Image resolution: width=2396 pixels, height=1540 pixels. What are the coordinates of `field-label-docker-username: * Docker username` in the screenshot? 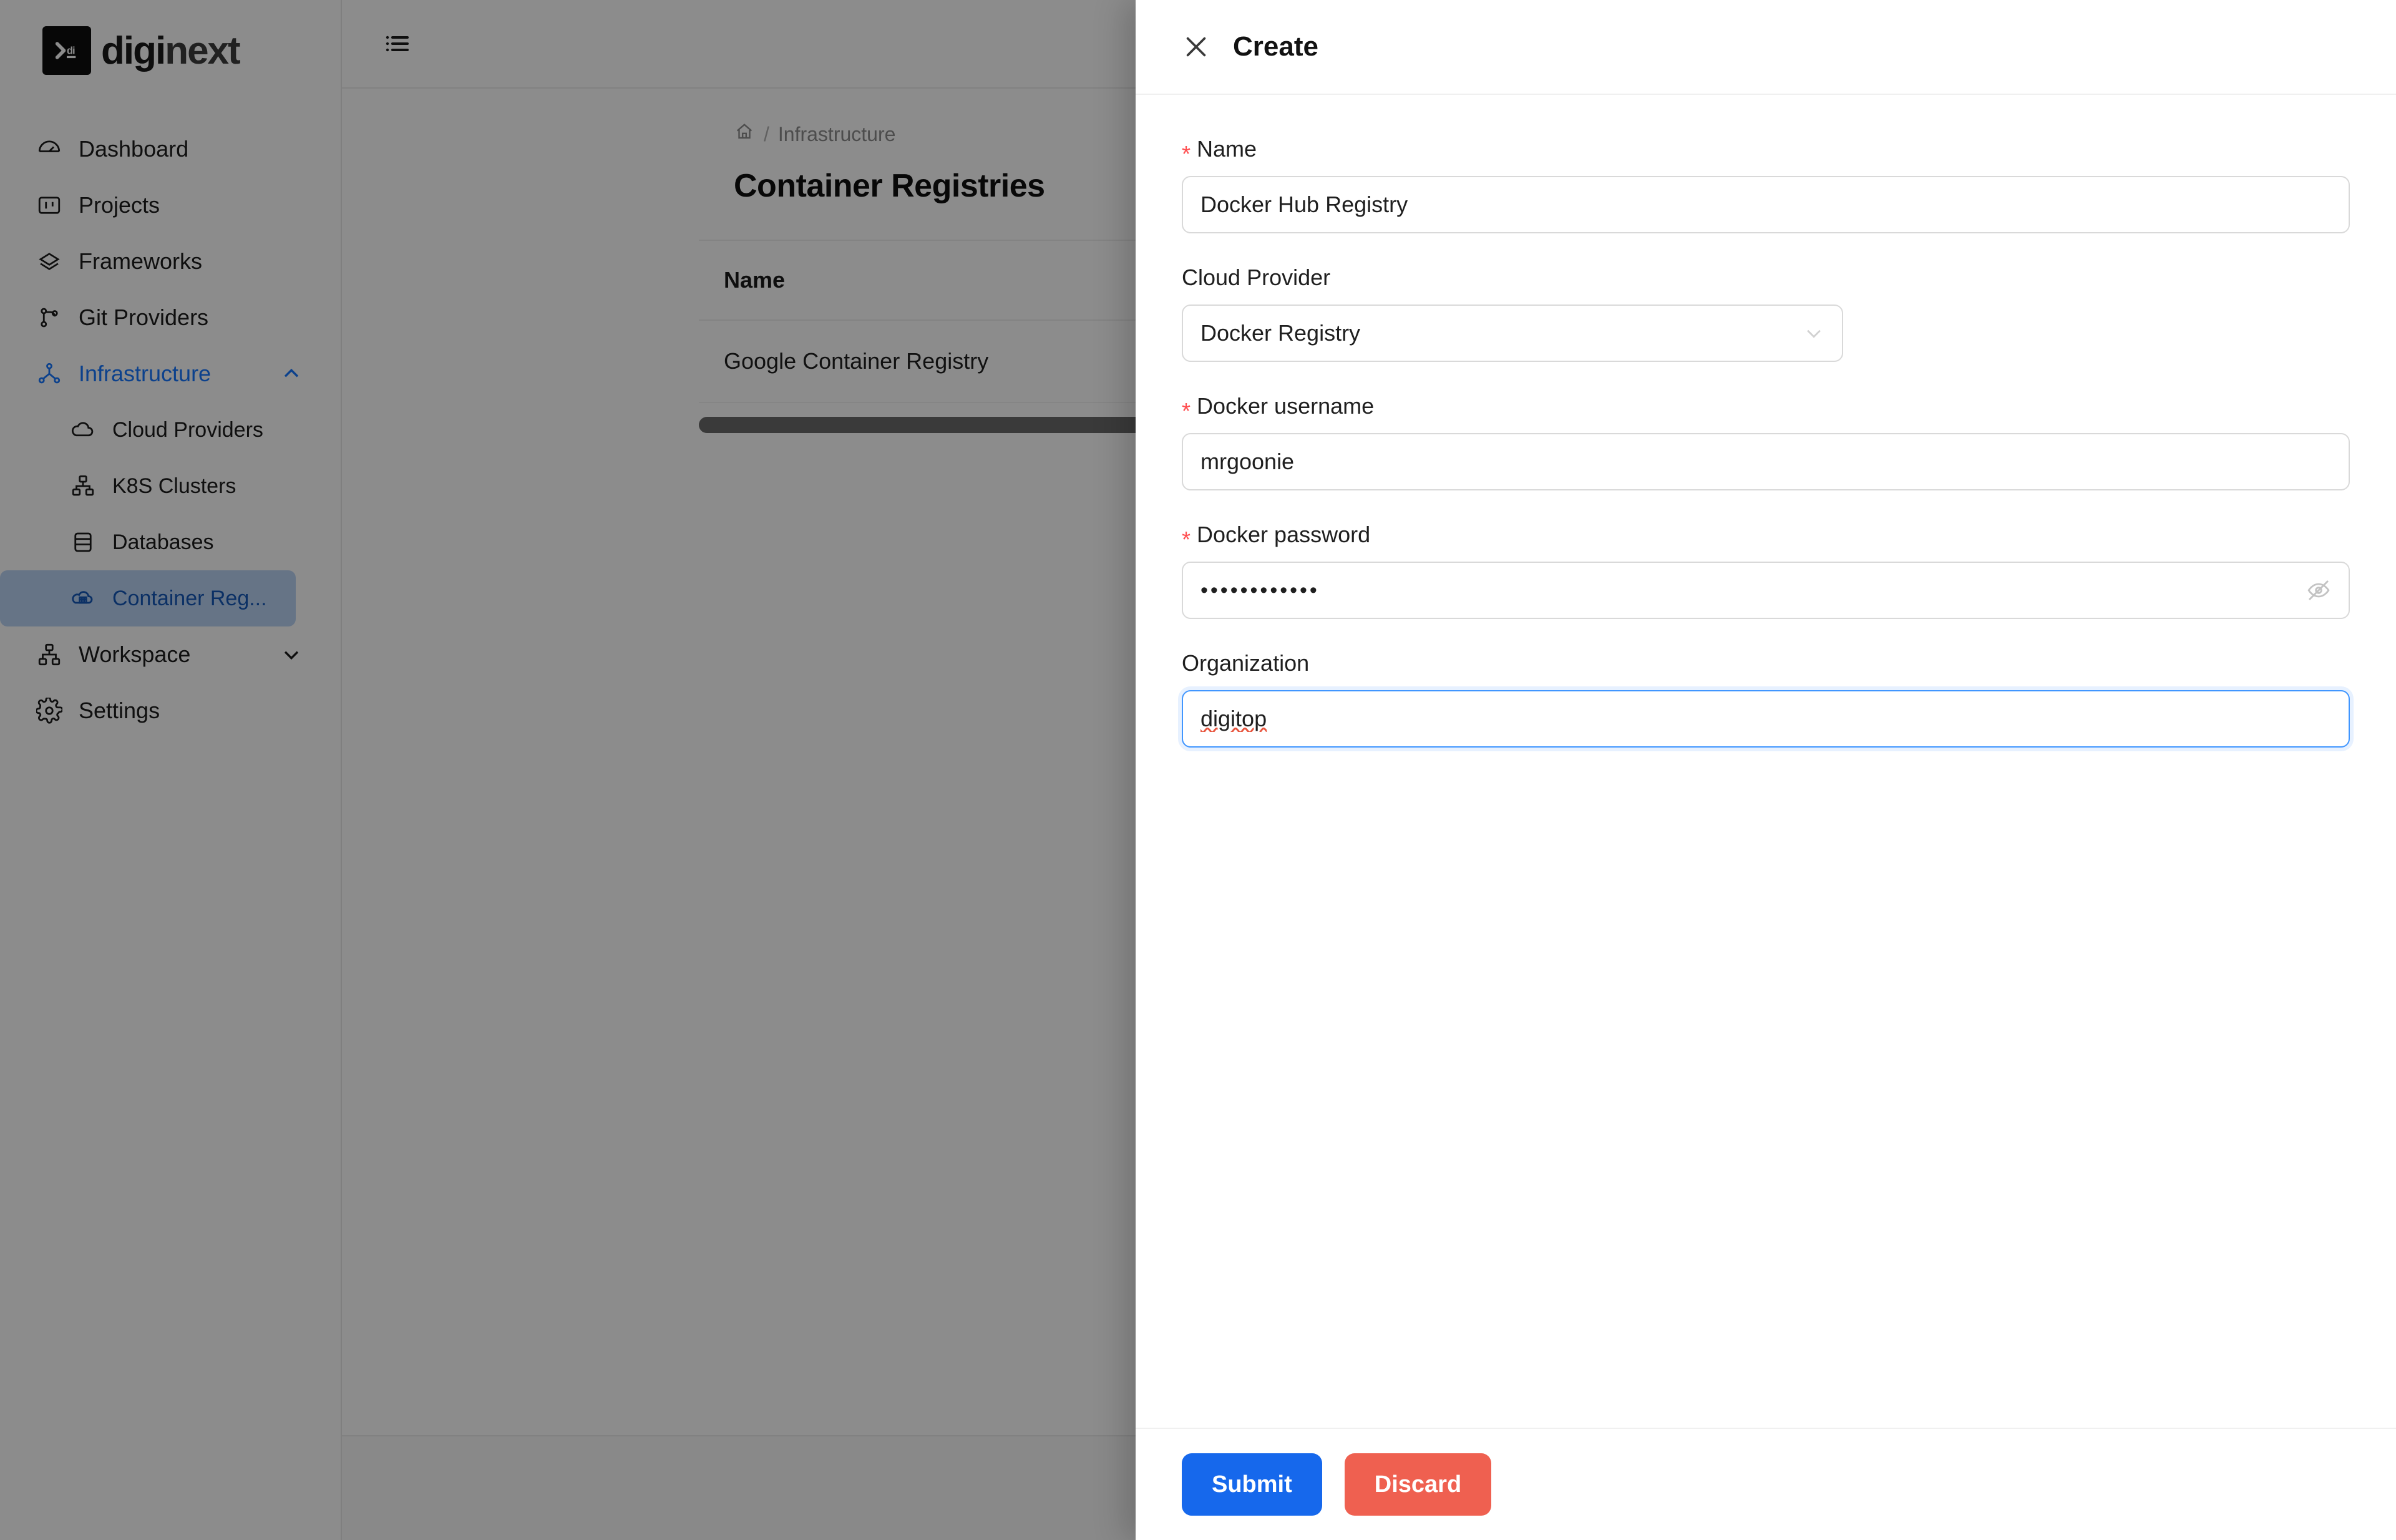 It's located at (1766, 408).